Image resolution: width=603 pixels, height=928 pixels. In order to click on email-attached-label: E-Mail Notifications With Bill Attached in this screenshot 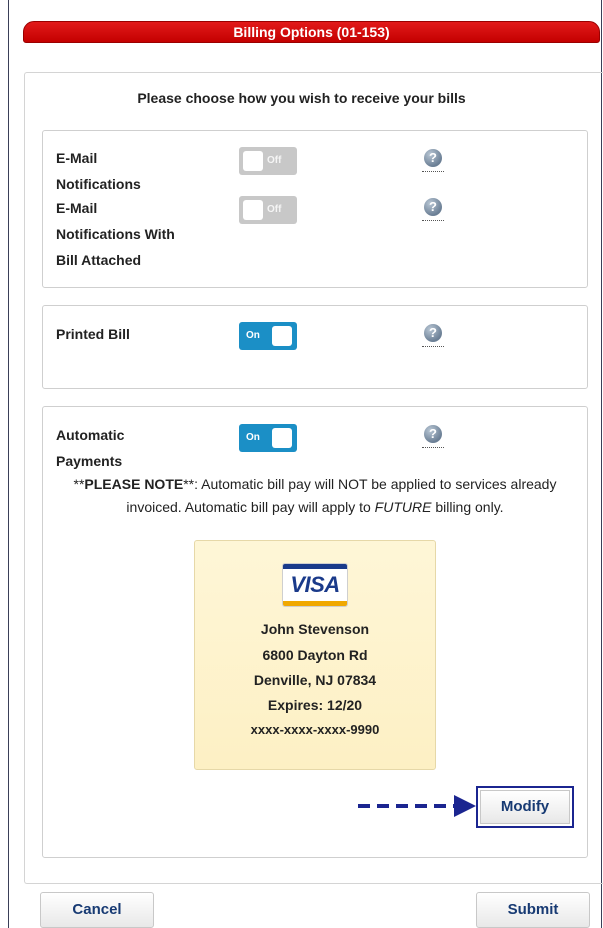, I will do `click(115, 234)`.